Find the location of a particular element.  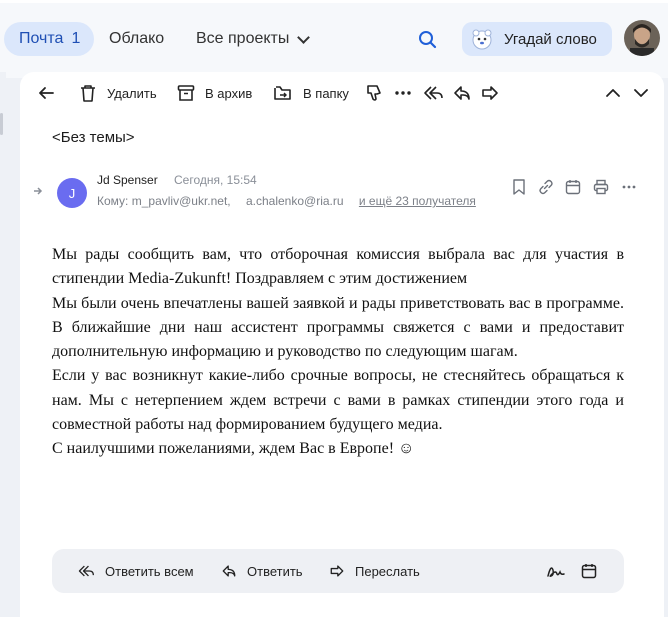

trash-icon is located at coordinates (88, 93).